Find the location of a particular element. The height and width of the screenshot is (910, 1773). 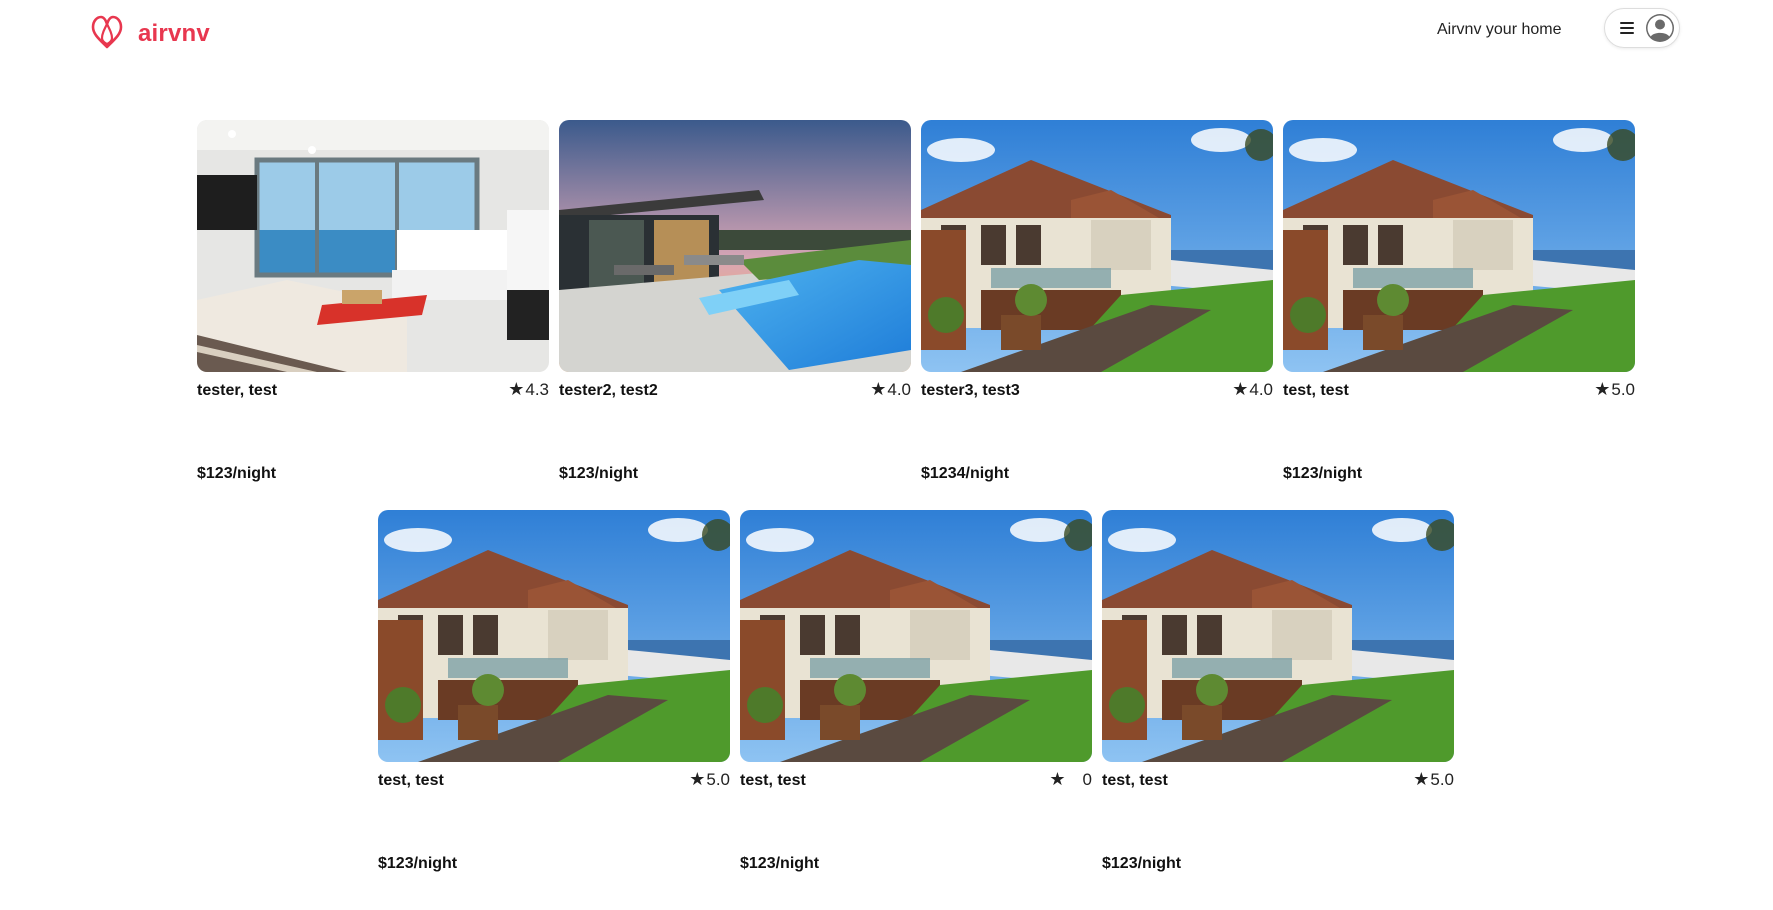

brand-logo-link: airvnv is located at coordinates (150, 33).